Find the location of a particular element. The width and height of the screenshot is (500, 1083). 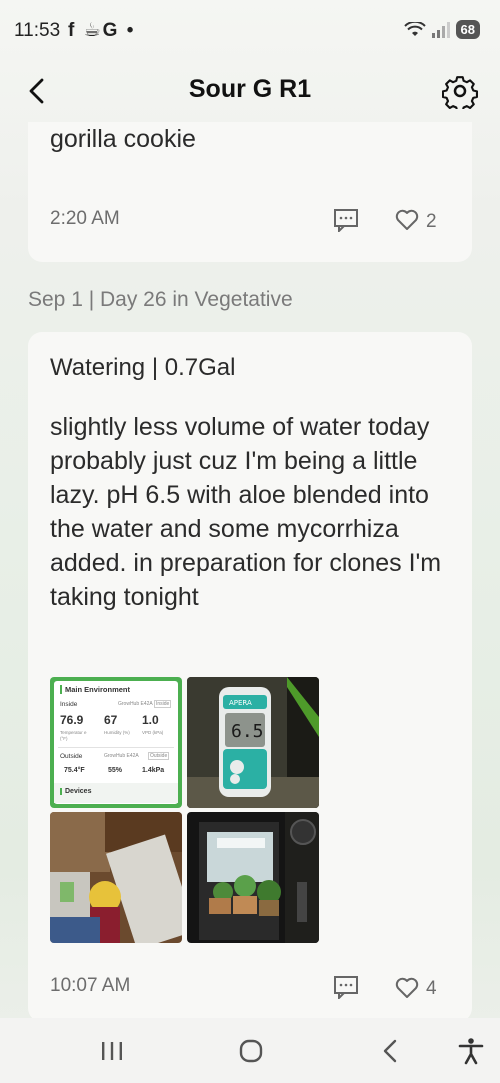

env-out-humidity: 55% is located at coordinates (115, 770).